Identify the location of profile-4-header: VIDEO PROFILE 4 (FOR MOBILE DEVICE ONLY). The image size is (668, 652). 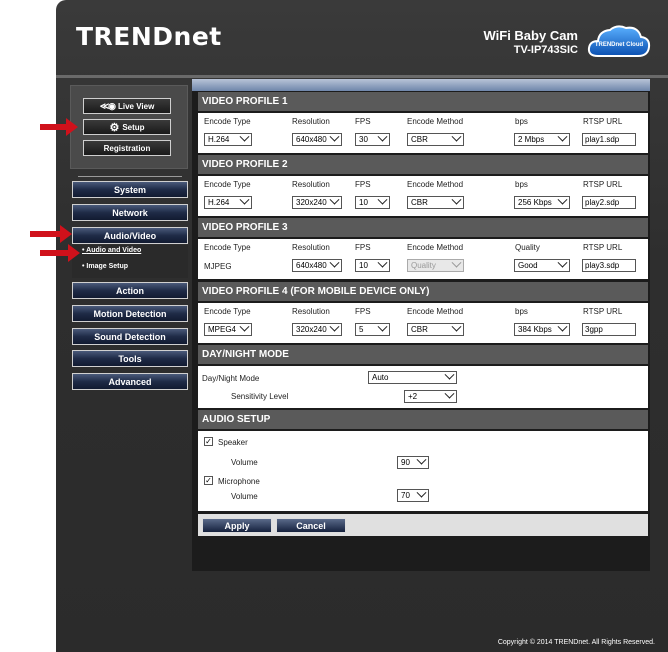
(423, 291).